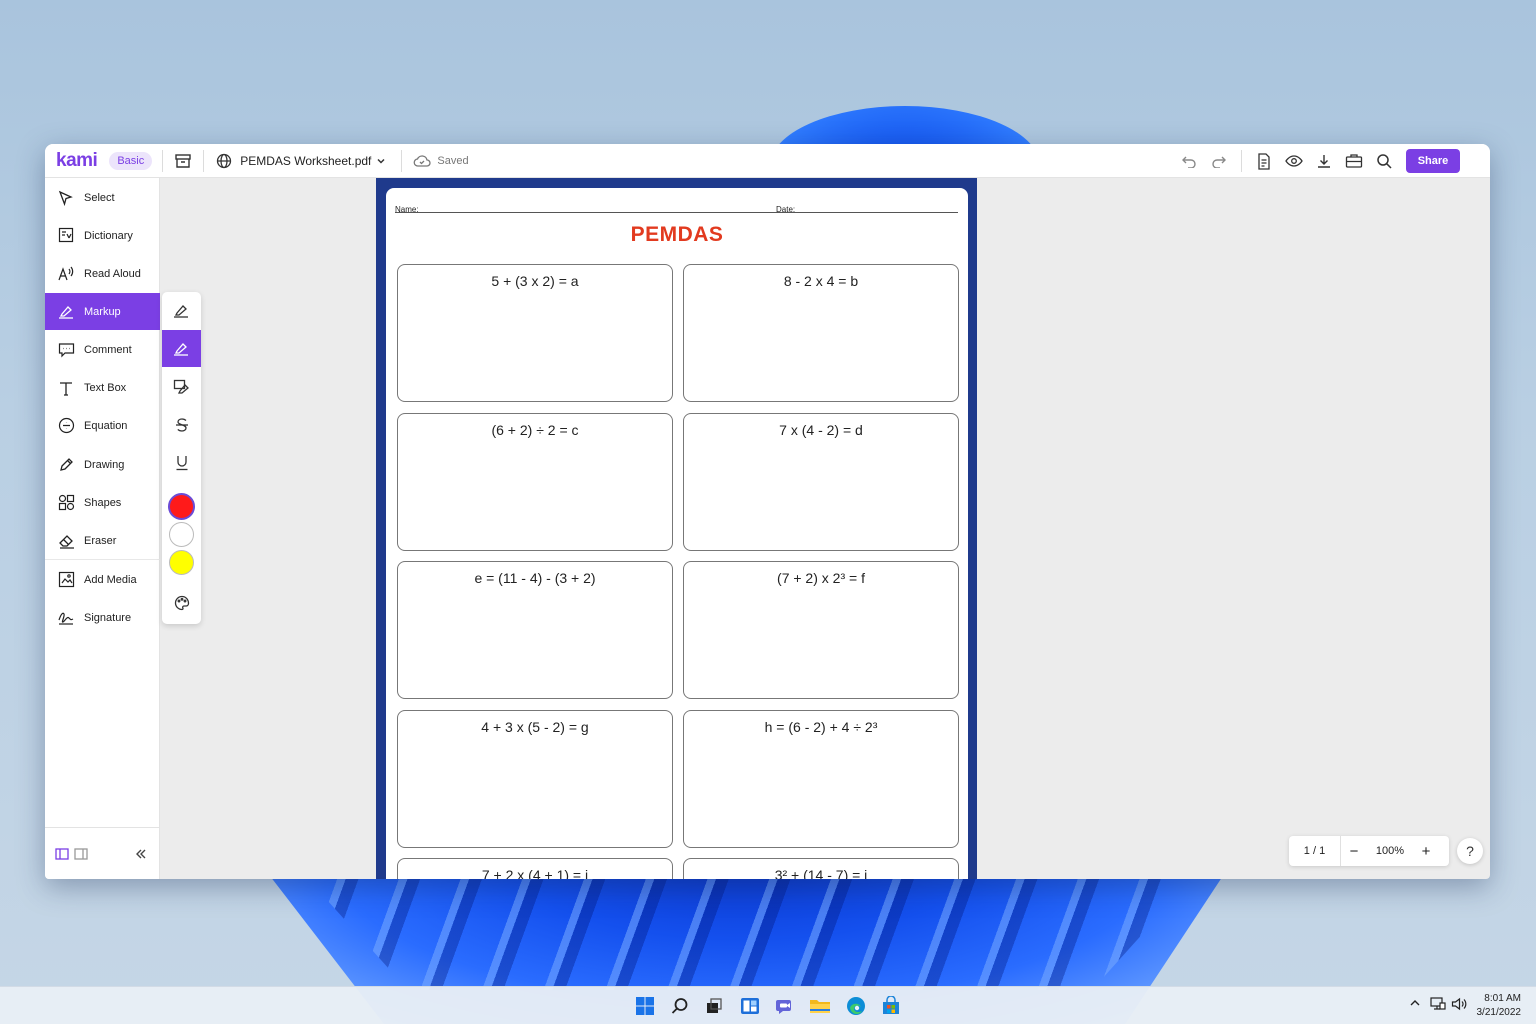 This screenshot has width=1536, height=1024. Describe the element at coordinates (535, 333) in the screenshot. I see `problem-box: 5 + (3 x 2) = a` at that location.